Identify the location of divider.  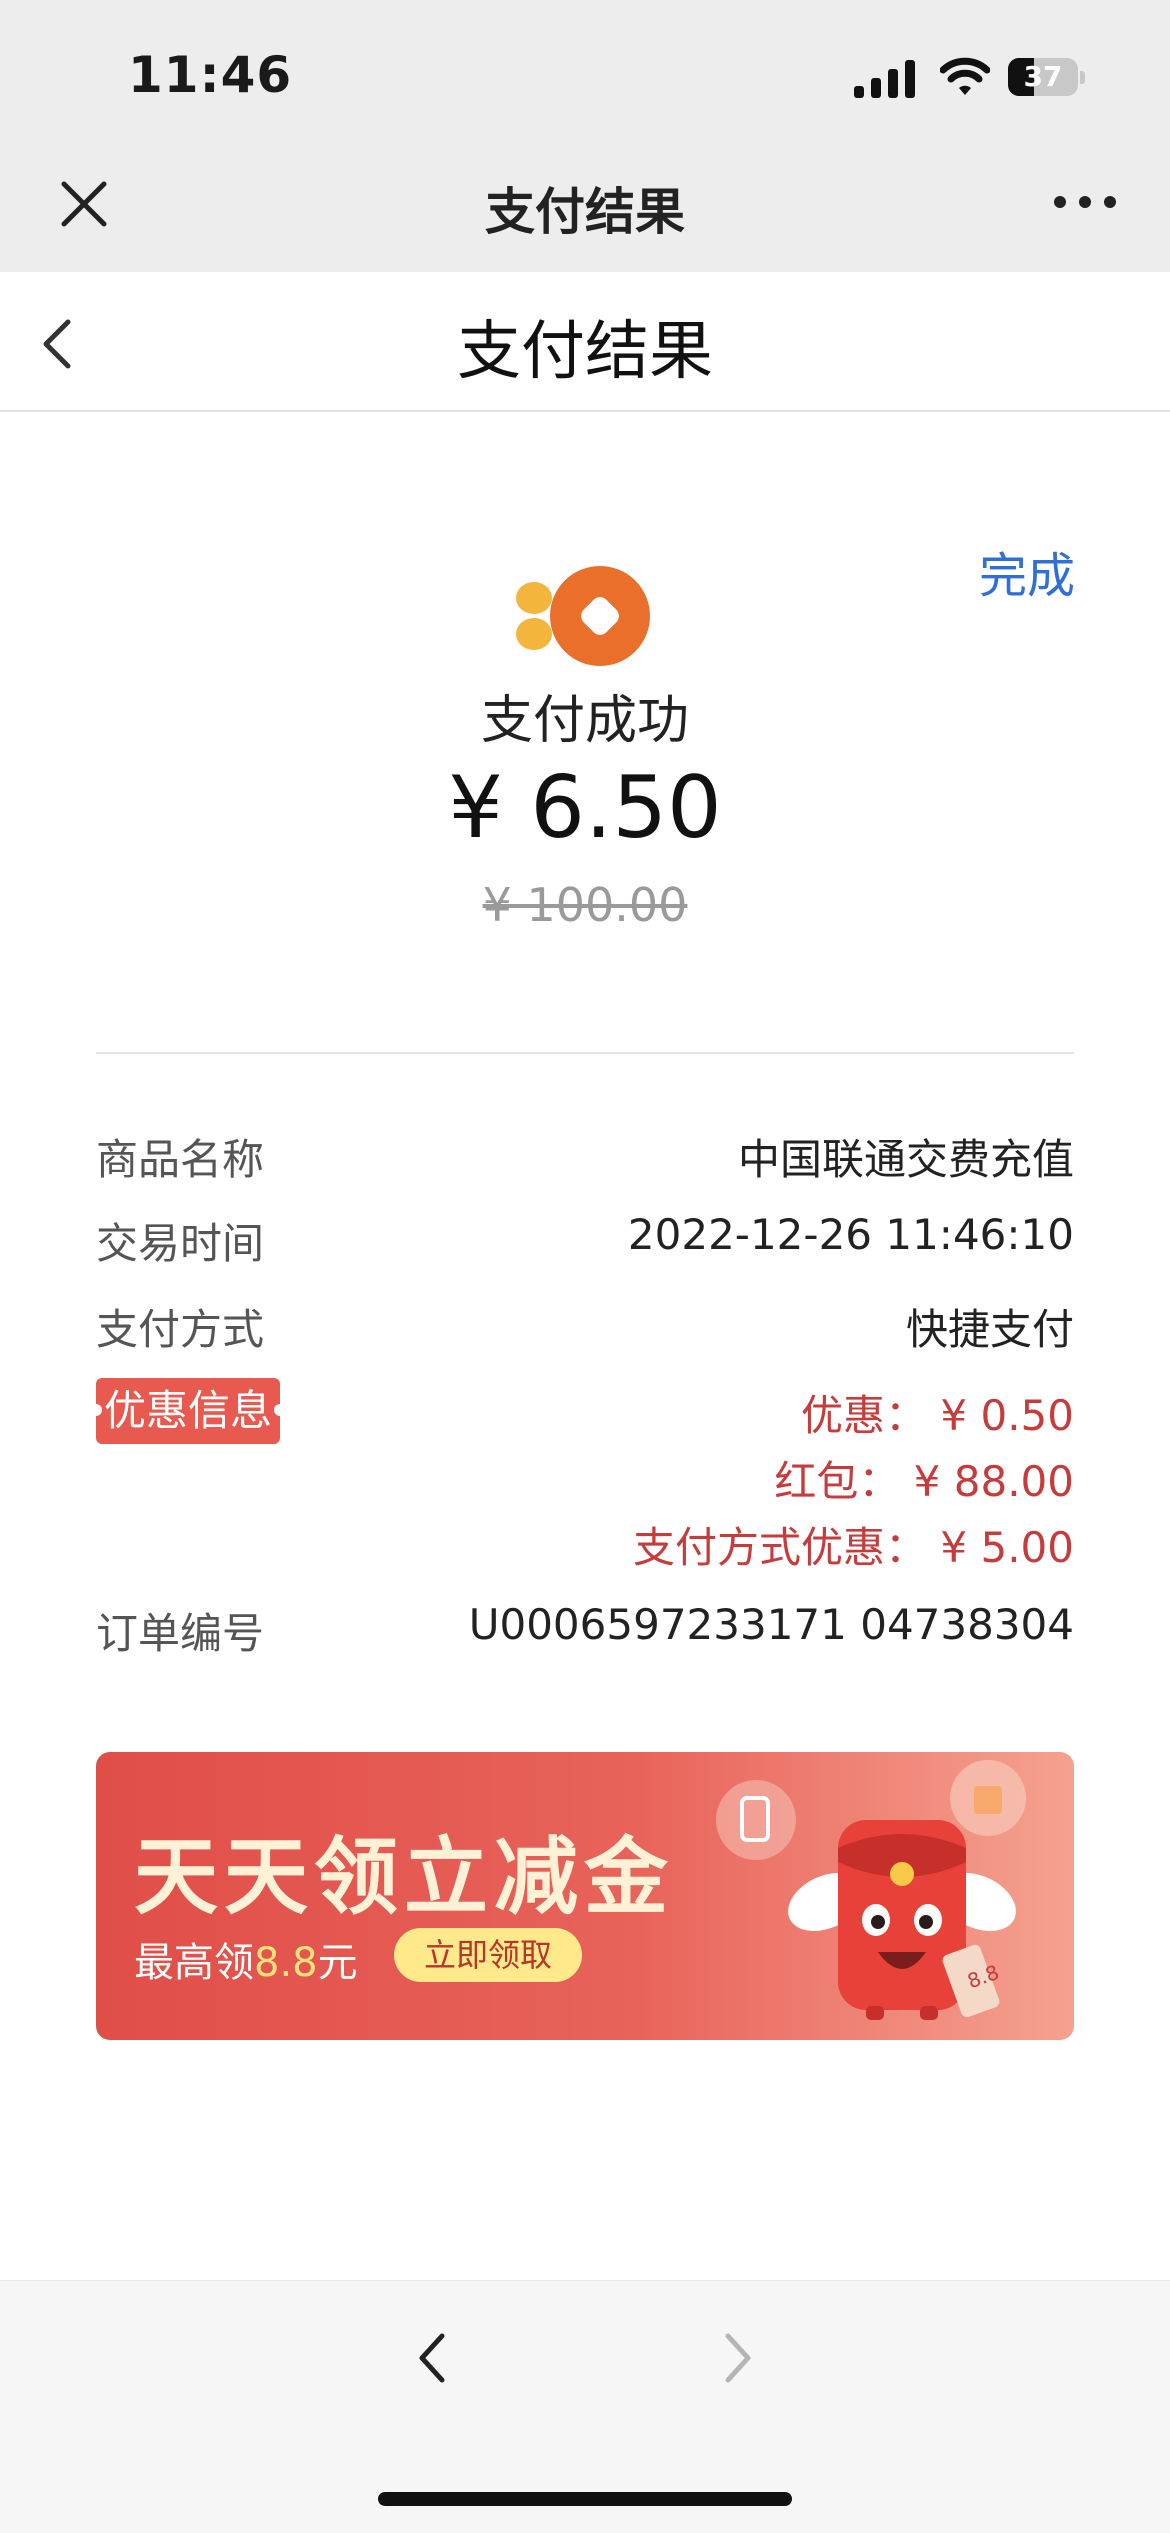
(585, 1053).